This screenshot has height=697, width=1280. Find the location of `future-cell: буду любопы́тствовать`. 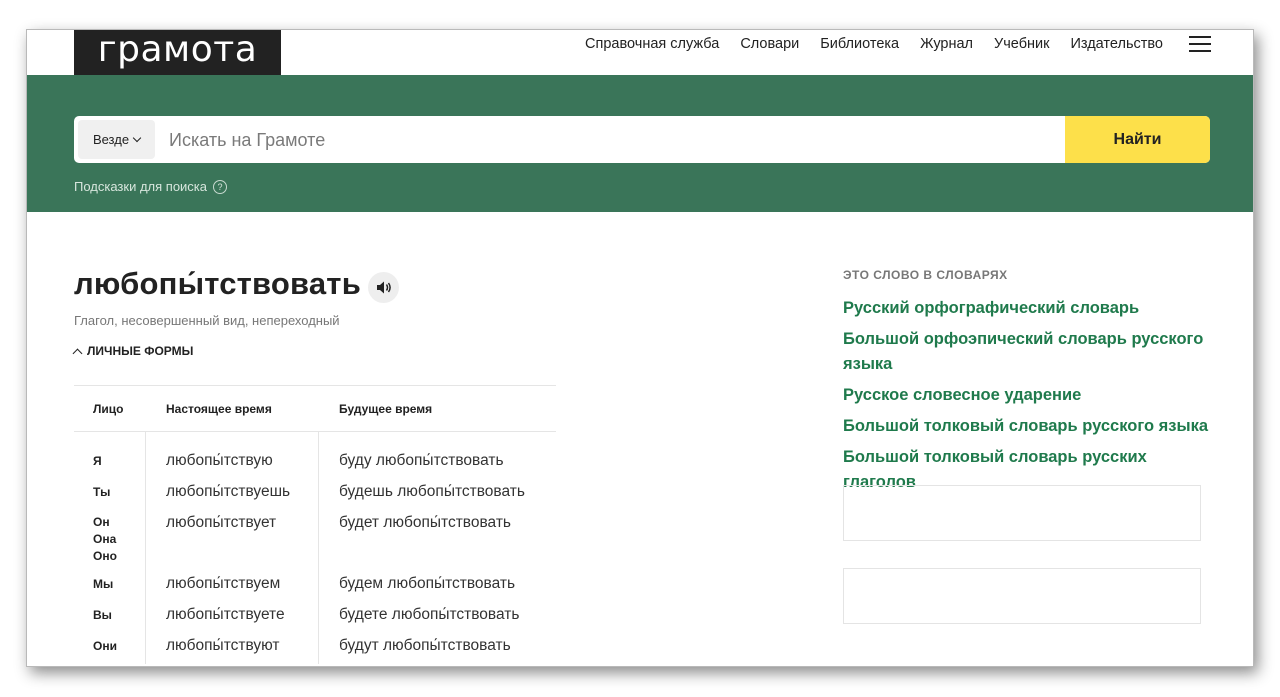

future-cell: буду любопы́тствовать is located at coordinates (421, 460).